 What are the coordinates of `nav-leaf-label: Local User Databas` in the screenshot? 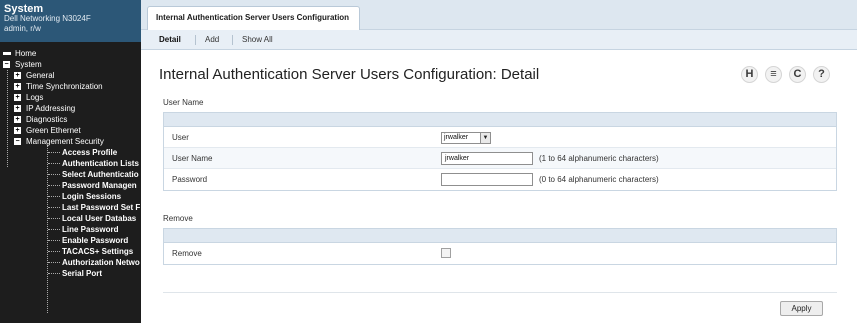 It's located at (99, 218).